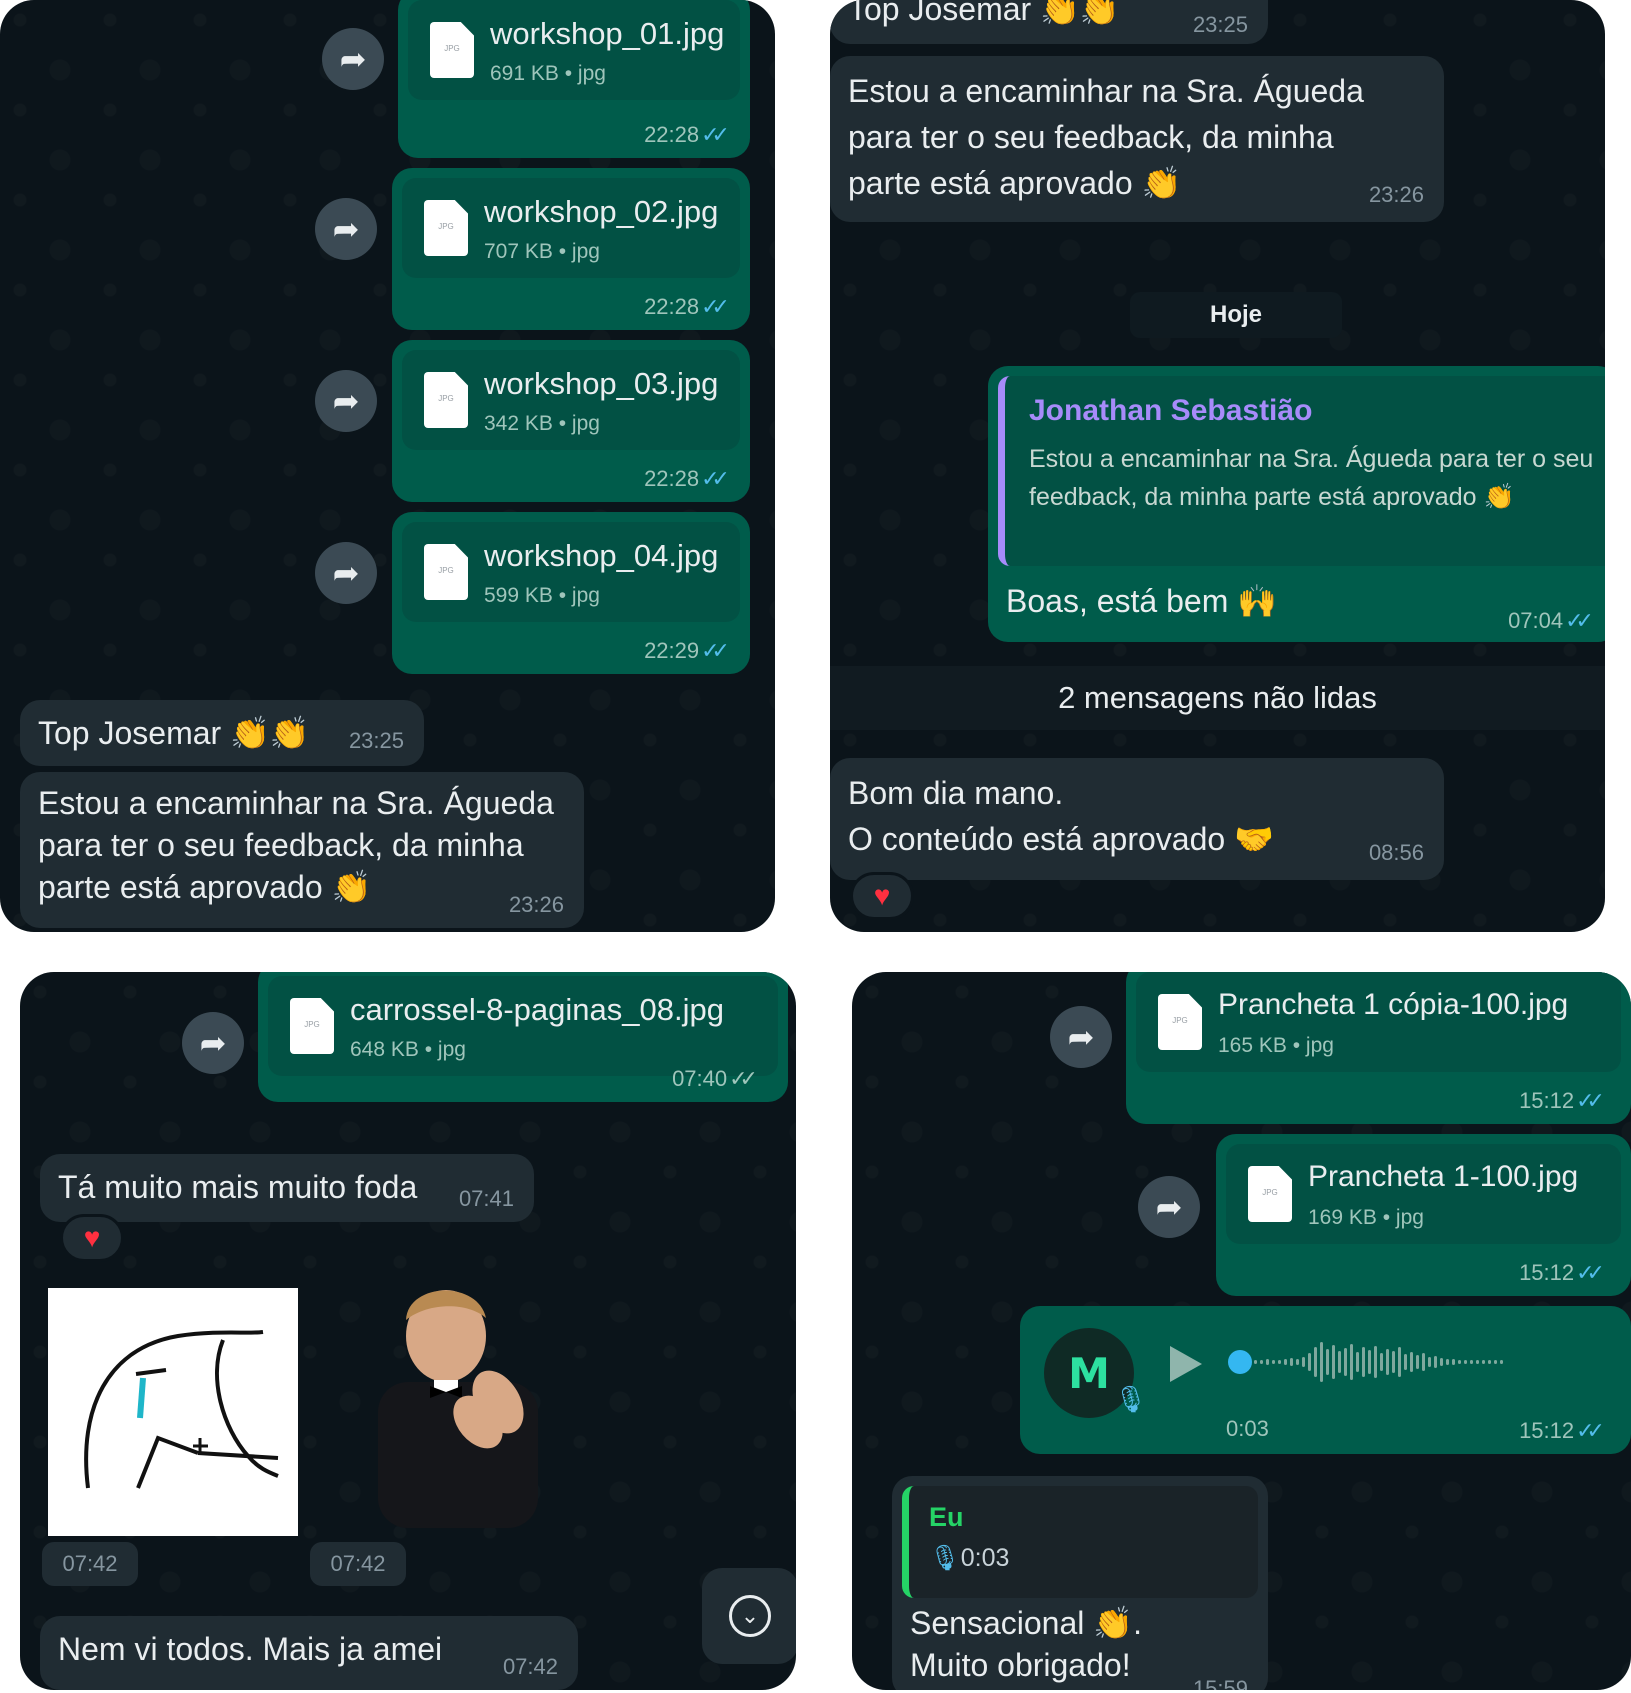 This screenshot has width=1631, height=1693. Describe the element at coordinates (181, 1409) in the screenshot. I see `crying-blob-drawing` at that location.